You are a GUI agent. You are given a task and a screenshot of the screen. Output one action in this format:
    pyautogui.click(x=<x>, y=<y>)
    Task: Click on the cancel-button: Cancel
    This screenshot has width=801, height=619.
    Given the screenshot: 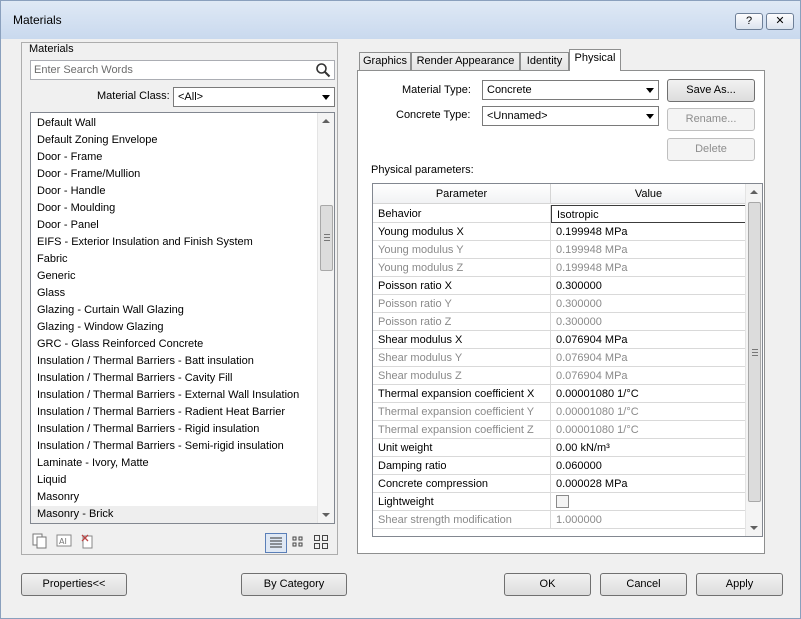 What is the action you would take?
    pyautogui.click(x=643, y=584)
    